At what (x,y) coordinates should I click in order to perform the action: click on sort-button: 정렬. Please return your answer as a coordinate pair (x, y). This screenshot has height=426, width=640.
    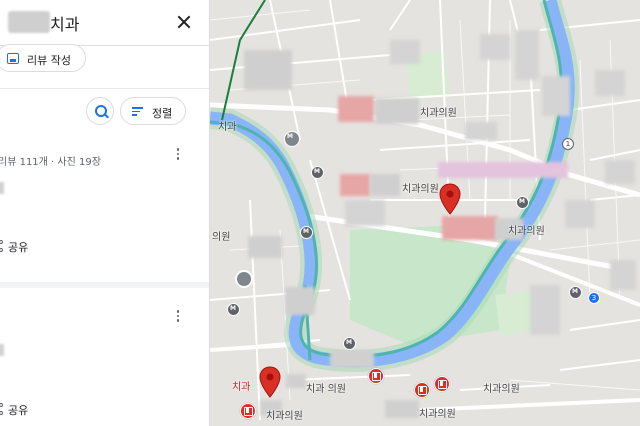
    Looking at the image, I should click on (153, 111).